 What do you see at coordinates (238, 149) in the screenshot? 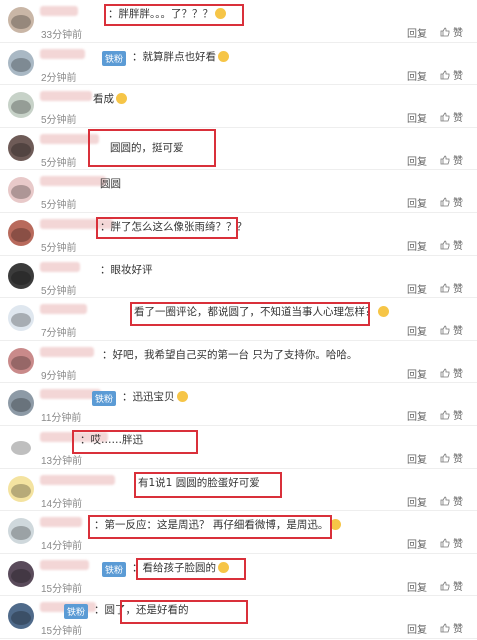
I see `comment-row: 圆圆的，挺可爱 5分钟前 回复赞` at bounding box center [238, 149].